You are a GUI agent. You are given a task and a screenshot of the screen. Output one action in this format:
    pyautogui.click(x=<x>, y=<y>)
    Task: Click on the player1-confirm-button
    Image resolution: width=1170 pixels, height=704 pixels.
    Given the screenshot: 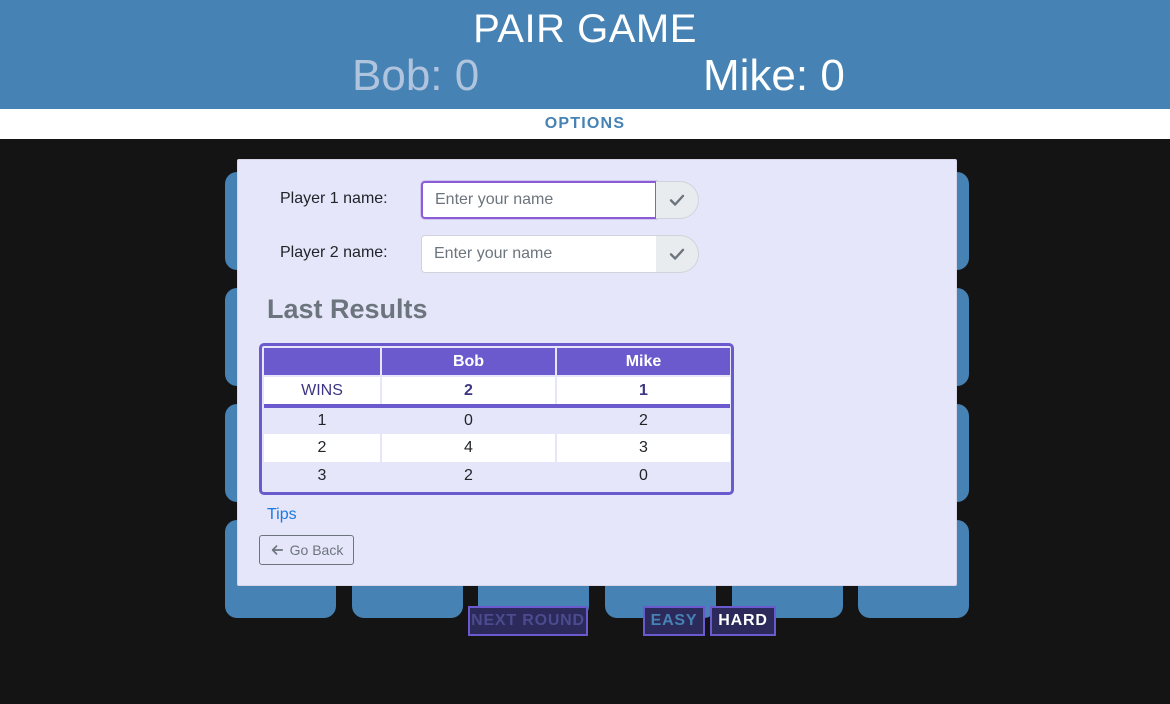 What is the action you would take?
    pyautogui.click(x=677, y=200)
    